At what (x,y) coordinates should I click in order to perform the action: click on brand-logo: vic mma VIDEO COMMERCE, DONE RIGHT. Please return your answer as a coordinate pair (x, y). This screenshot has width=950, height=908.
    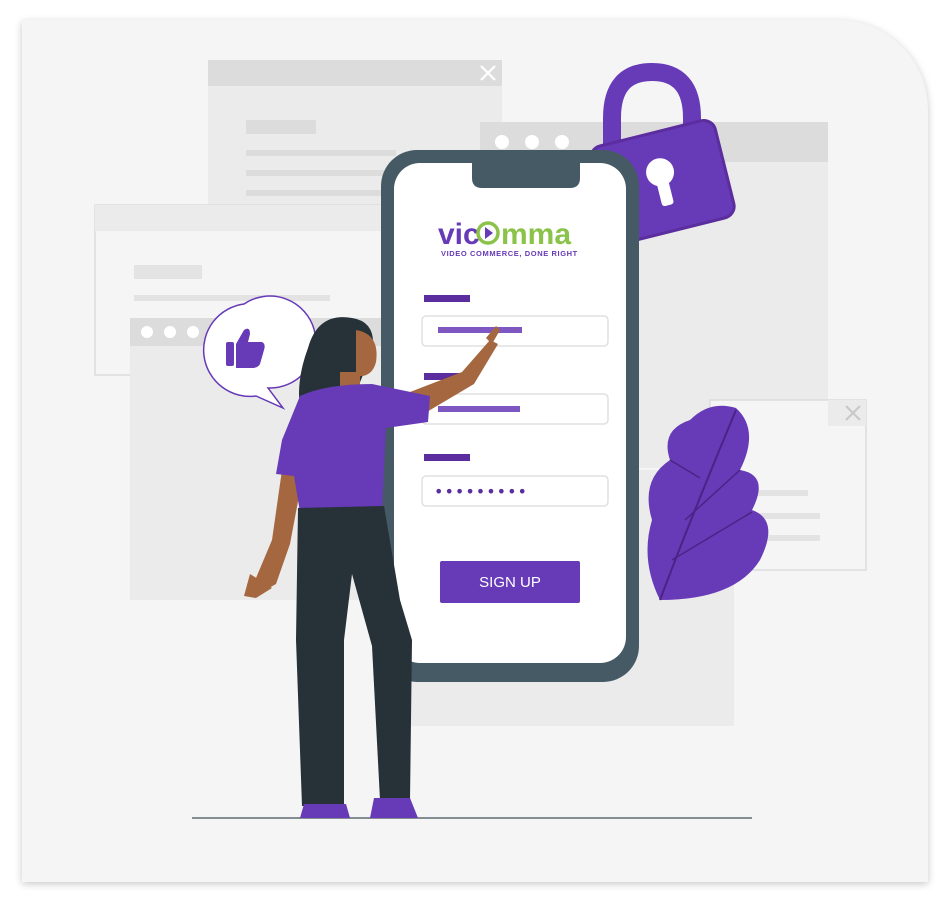
    Looking at the image, I should click on (508, 238).